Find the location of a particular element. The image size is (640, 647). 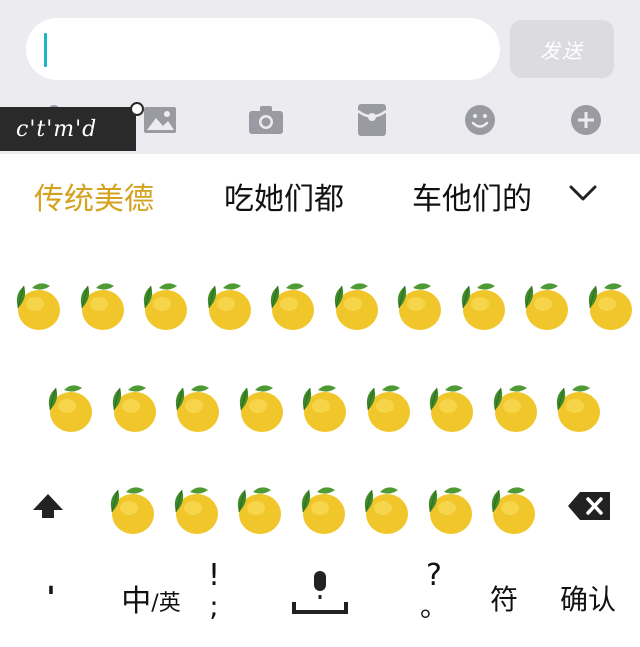

shift-key is located at coordinates (48, 506).